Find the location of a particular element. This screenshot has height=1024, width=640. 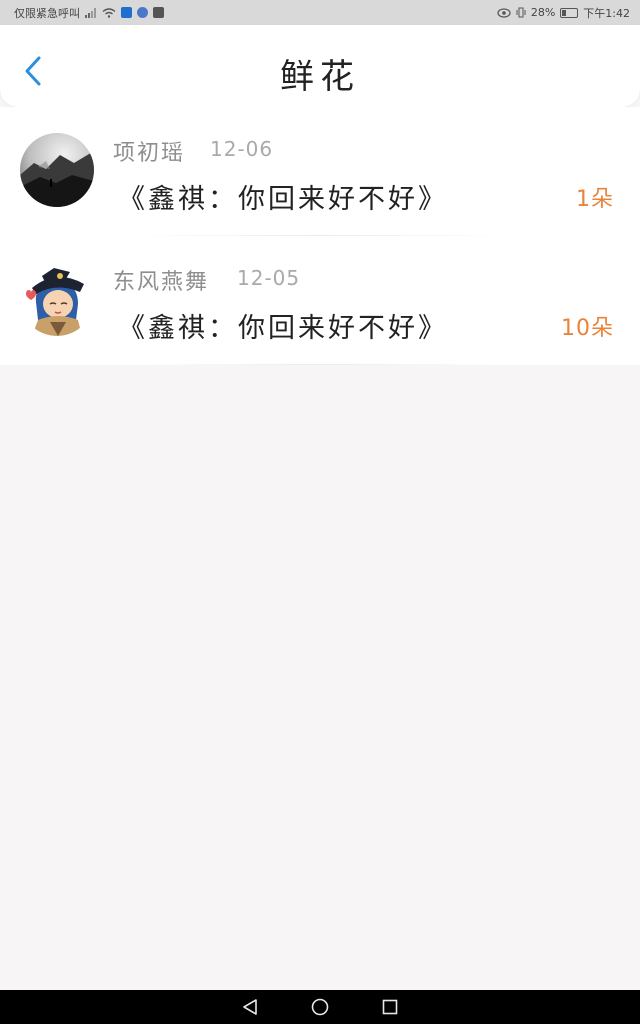

item-date: 12-06 is located at coordinates (242, 149).